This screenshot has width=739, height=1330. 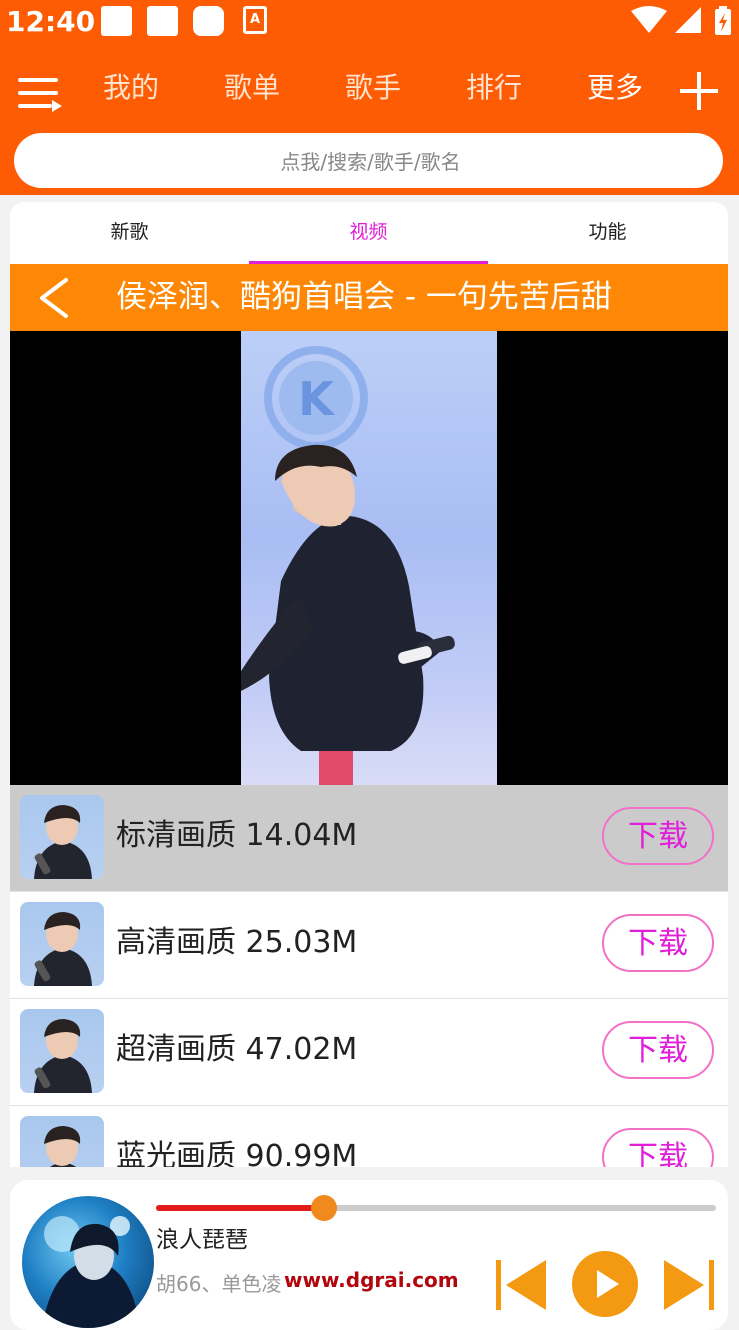 What do you see at coordinates (53, 298) in the screenshot?
I see `chevron-left-icon` at bounding box center [53, 298].